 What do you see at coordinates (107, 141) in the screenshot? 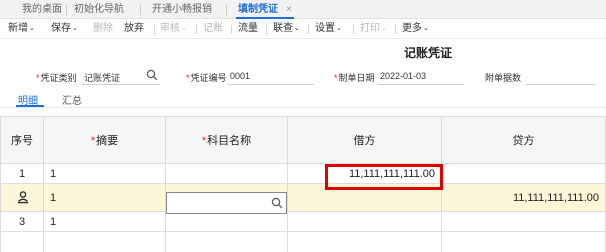
I see `column-header-summary-text: 摘要` at bounding box center [107, 141].